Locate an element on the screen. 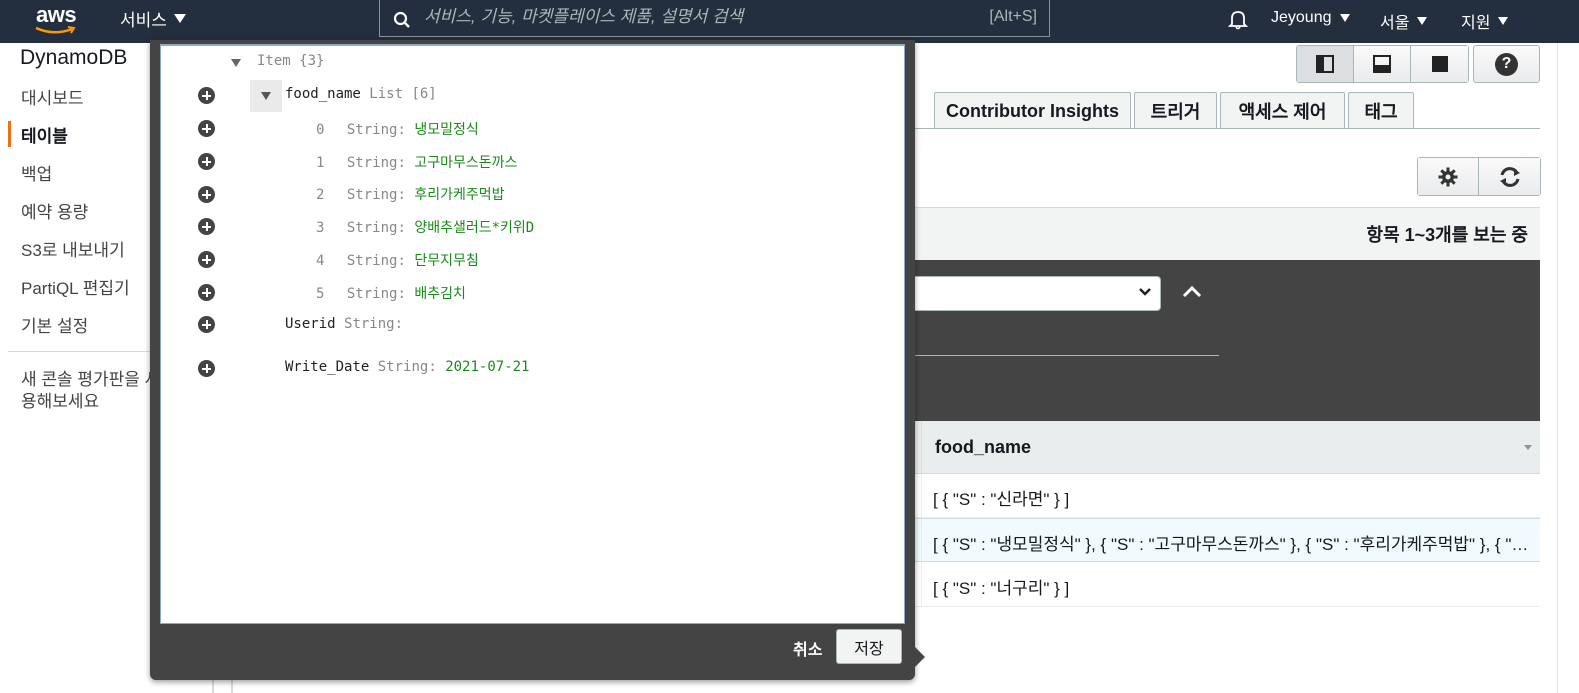 This screenshot has height=693, width=1579. settings-button is located at coordinates (1448, 176).